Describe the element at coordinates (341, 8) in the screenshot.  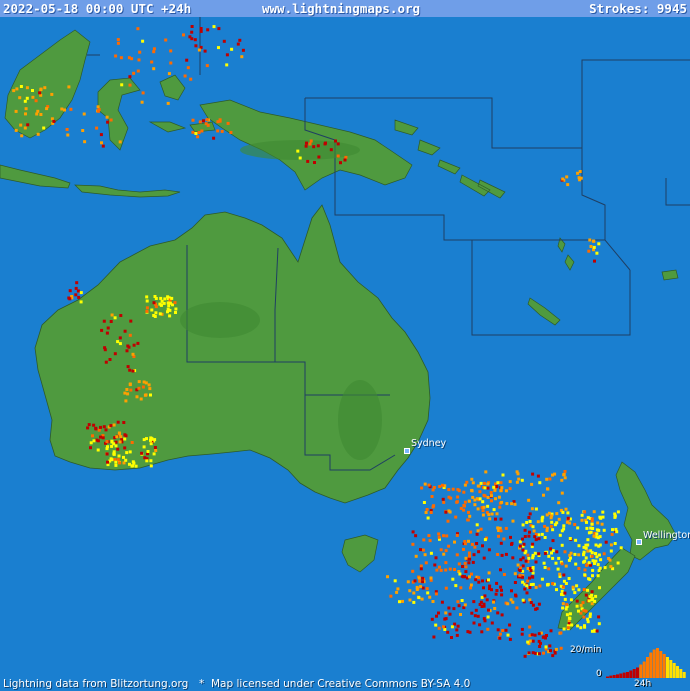
I see `site-link: www.lightningmaps.org` at that location.